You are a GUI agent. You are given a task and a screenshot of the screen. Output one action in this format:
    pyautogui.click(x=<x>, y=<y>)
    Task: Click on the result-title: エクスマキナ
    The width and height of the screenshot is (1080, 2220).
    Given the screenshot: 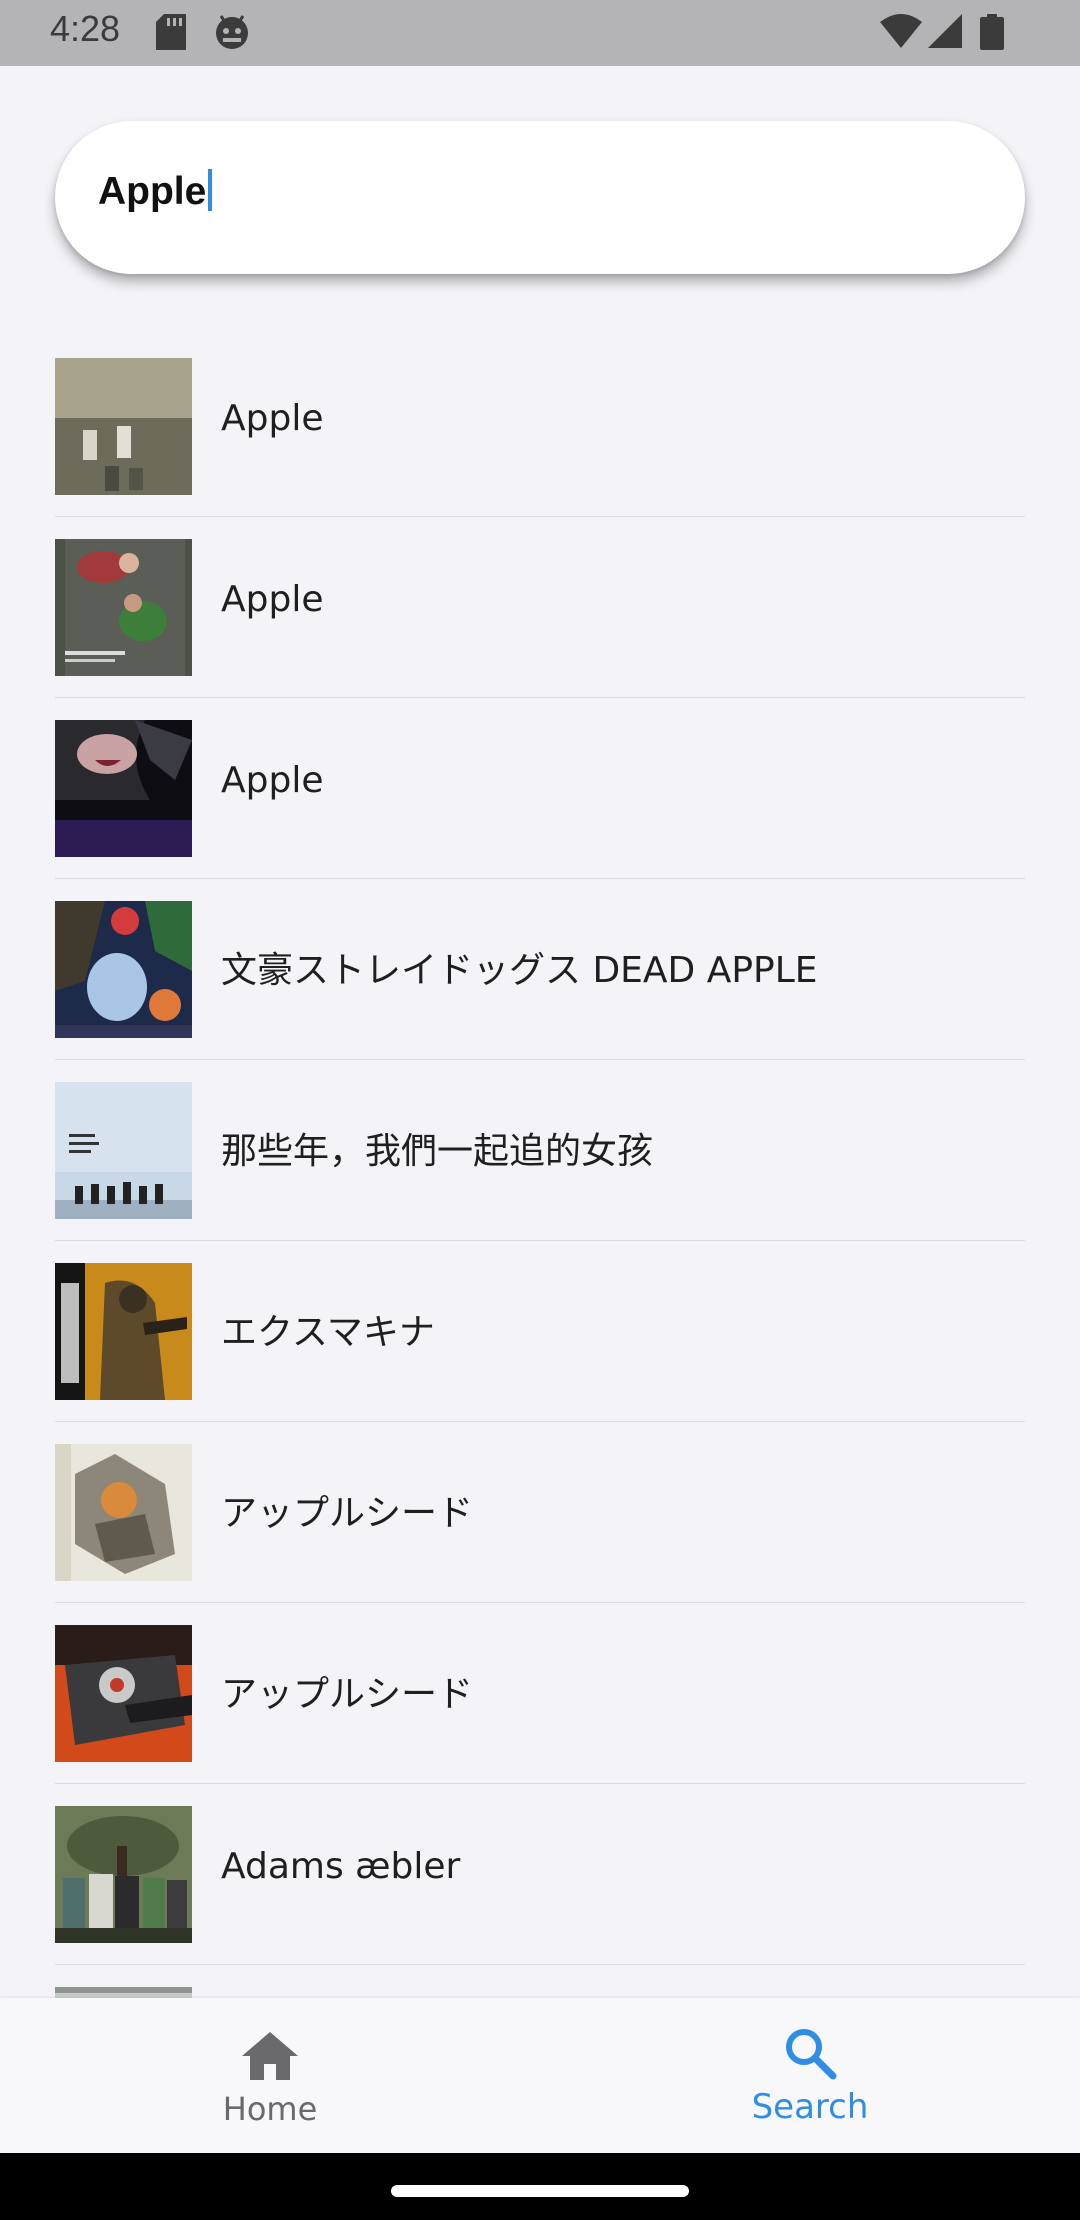 What is the action you would take?
    pyautogui.click(x=328, y=1332)
    